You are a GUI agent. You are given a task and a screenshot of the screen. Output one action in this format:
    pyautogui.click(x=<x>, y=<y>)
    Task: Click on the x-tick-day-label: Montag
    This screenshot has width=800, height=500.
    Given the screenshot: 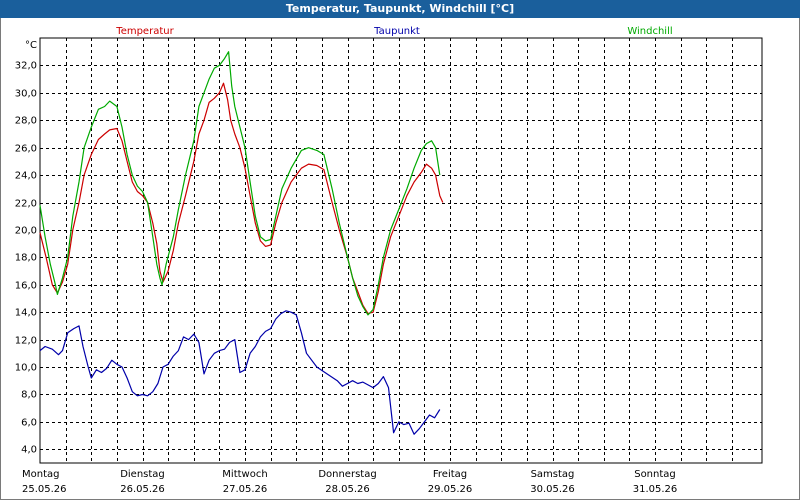 What is the action you would take?
    pyautogui.click(x=40, y=474)
    